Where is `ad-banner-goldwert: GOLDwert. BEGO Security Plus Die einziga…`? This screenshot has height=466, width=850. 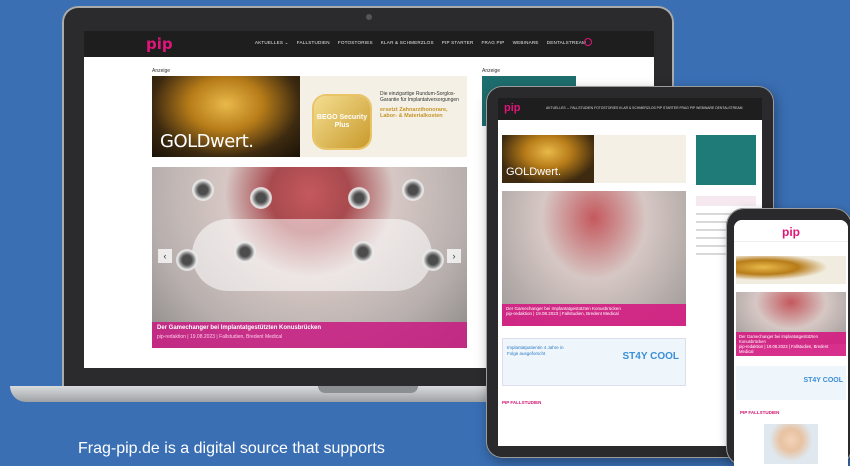 ad-banner-goldwert: GOLDwert. BEGO Security Plus Die einziga… is located at coordinates (309, 116).